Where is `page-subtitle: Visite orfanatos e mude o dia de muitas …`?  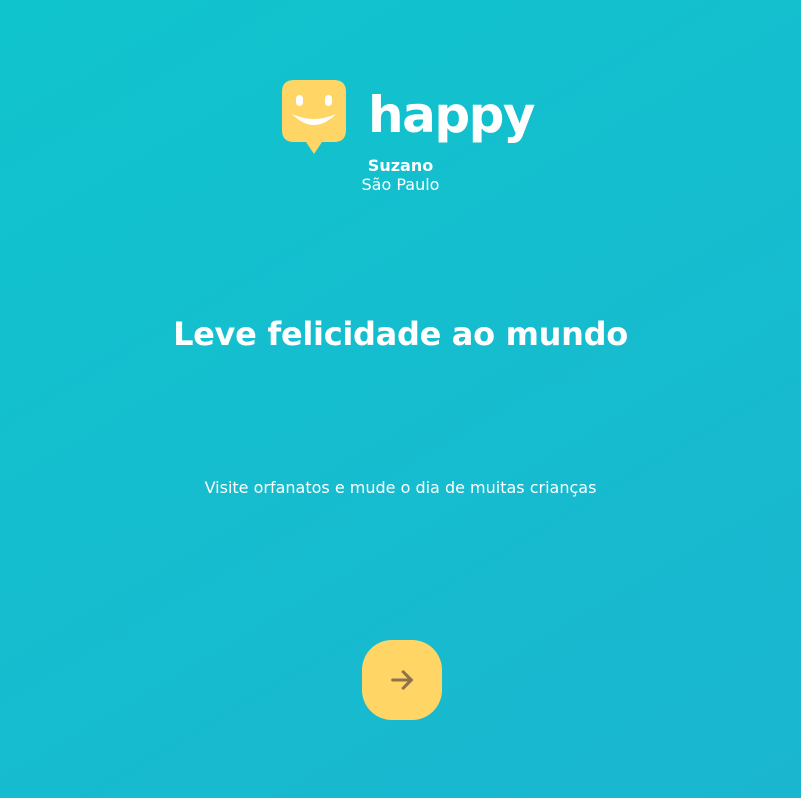
page-subtitle: Visite orfanatos e mude o dia de muitas … is located at coordinates (400, 487).